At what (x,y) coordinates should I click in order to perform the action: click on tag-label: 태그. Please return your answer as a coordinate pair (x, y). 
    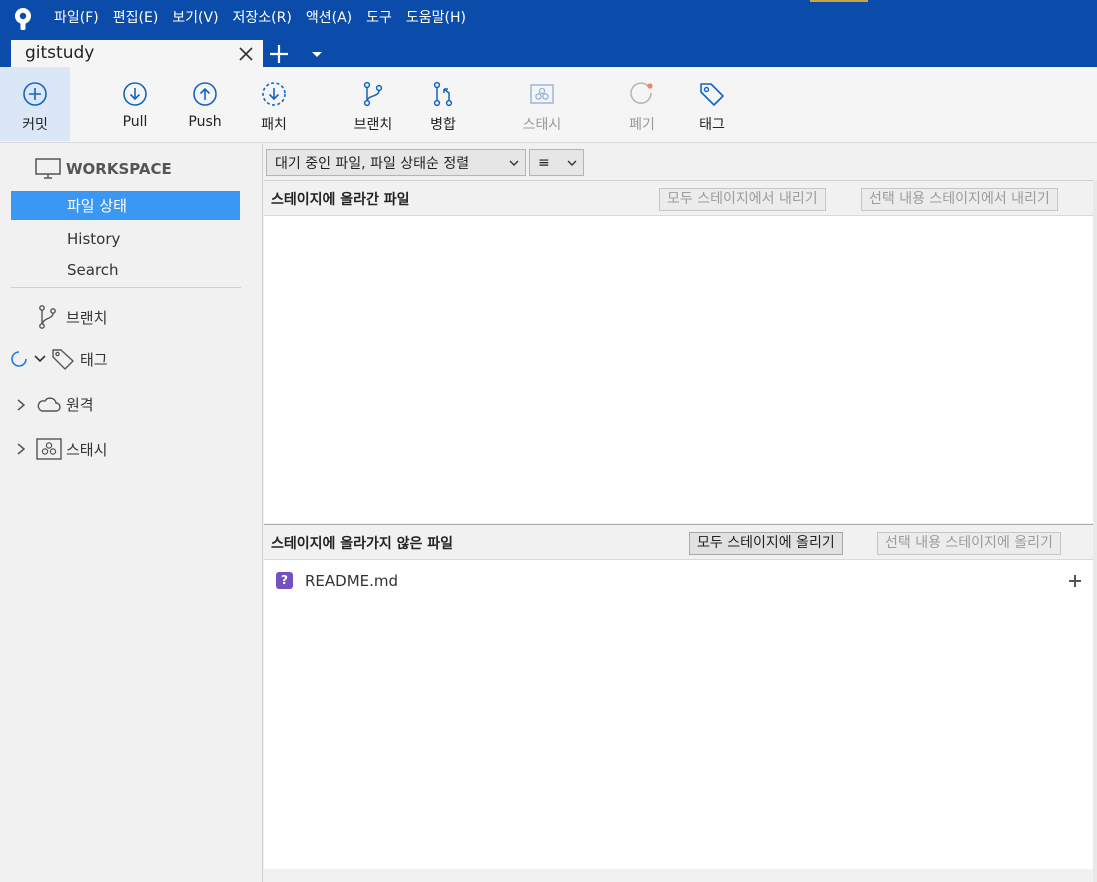
    Looking at the image, I should click on (712, 125).